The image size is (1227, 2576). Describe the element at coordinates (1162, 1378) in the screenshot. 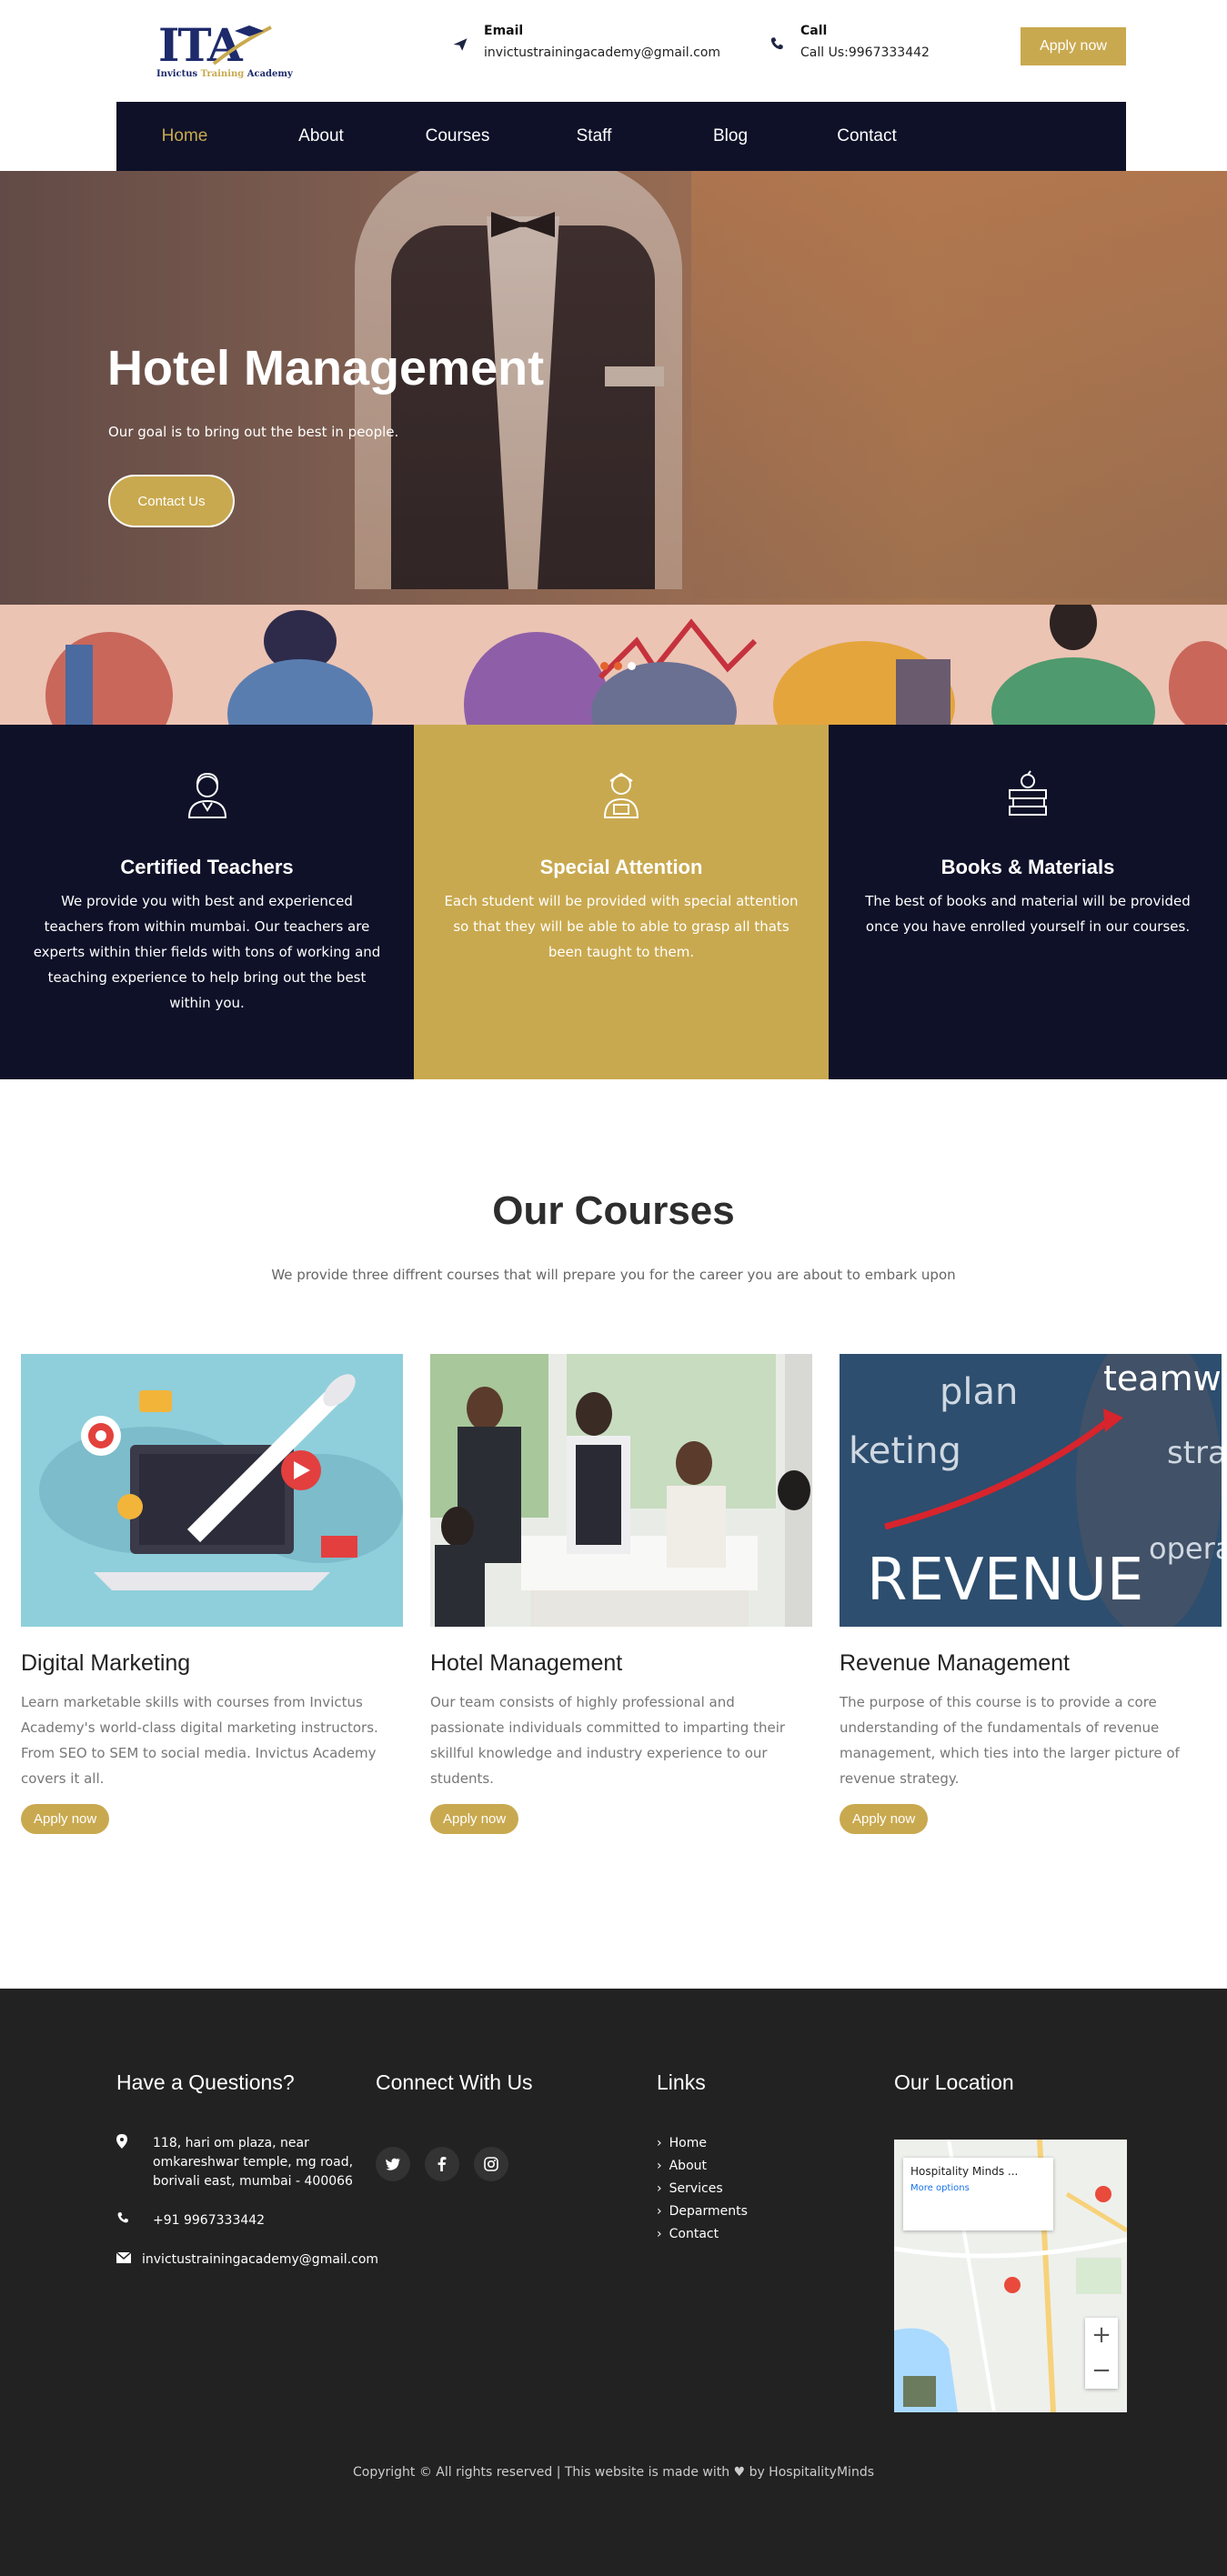

I see `svg-text: teamw` at that location.